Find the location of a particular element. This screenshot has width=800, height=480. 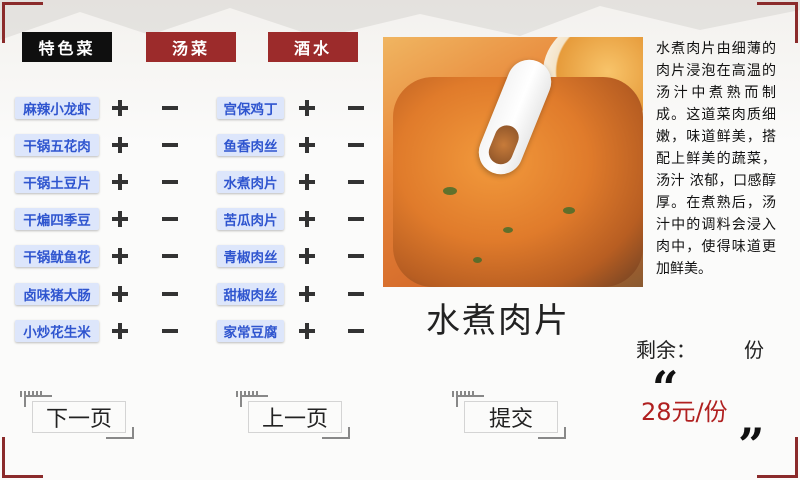

submit-label: 提交 is located at coordinates (510, 419).